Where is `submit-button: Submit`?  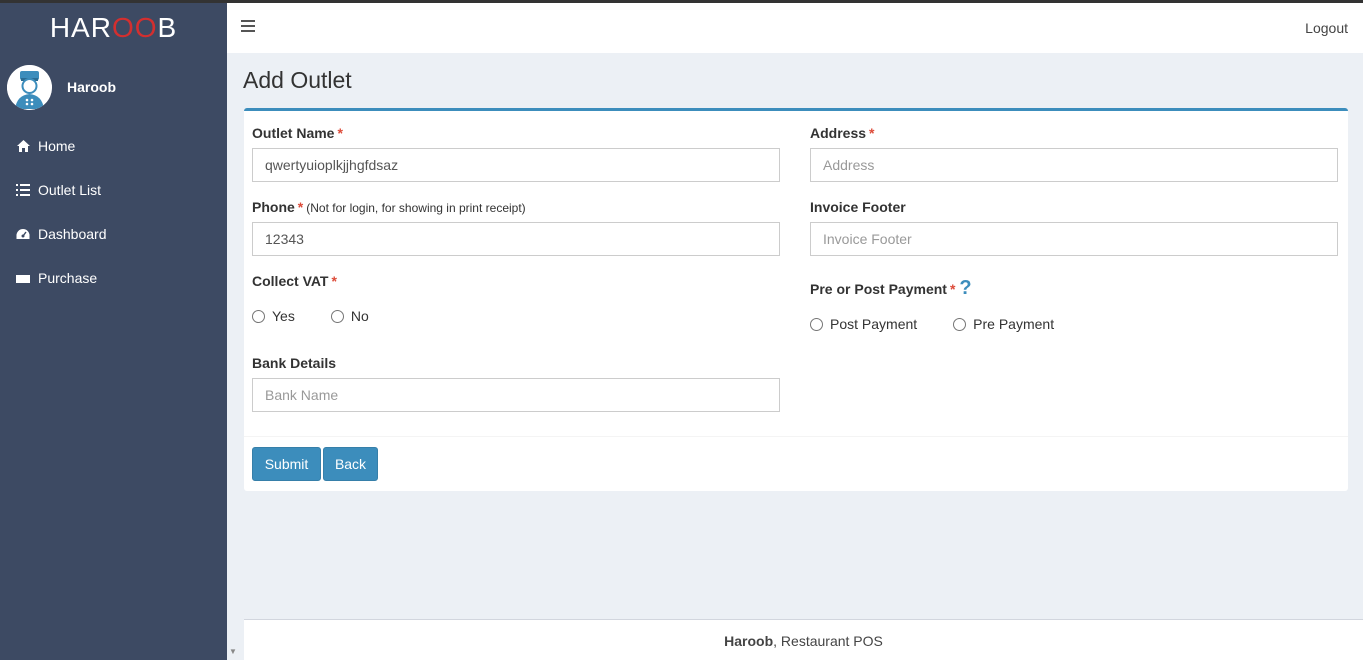
submit-button: Submit is located at coordinates (286, 464).